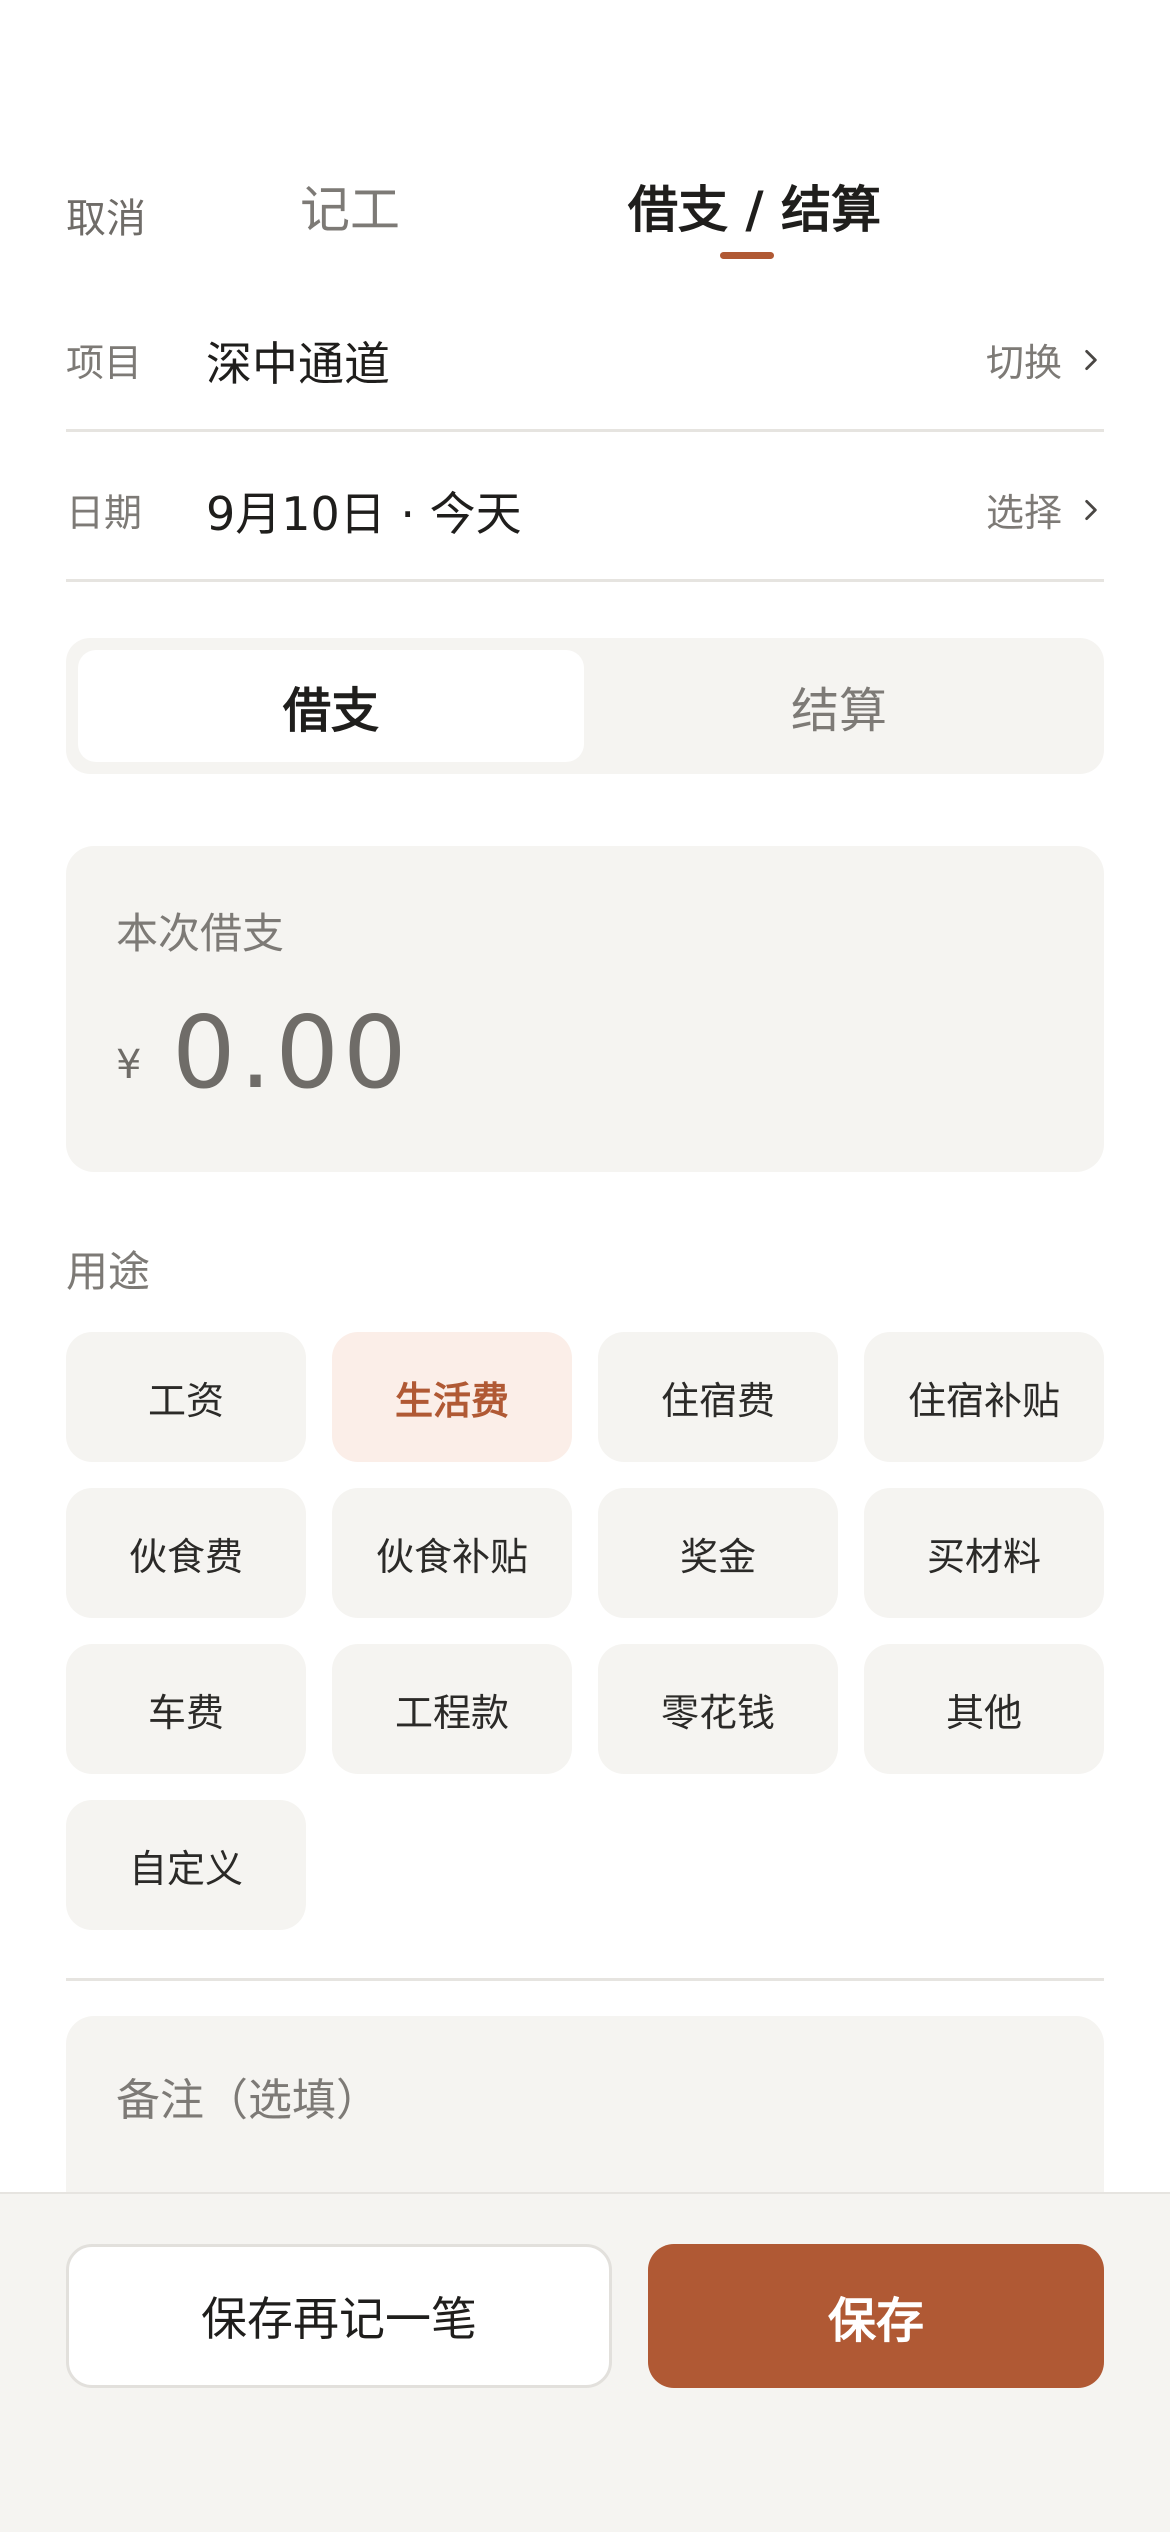 The width and height of the screenshot is (1170, 2532). What do you see at coordinates (585, 358) in the screenshot?
I see `project-row: 项目 深中通道 切换` at bounding box center [585, 358].